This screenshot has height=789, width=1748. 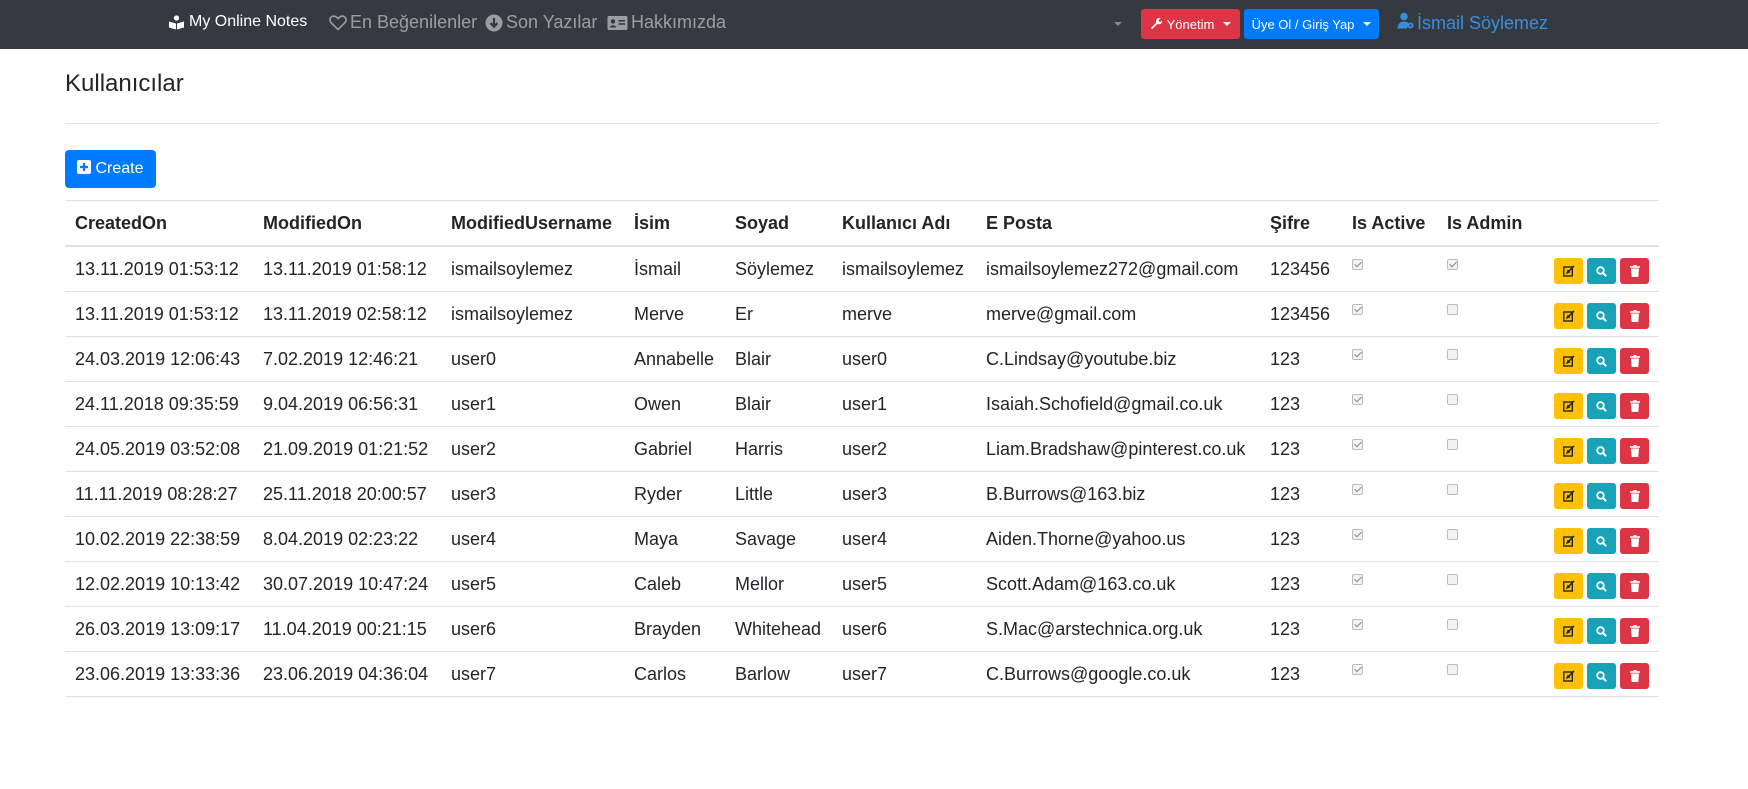 What do you see at coordinates (1483, 22) in the screenshot?
I see `user-profile-label: İsmail Söylemez` at bounding box center [1483, 22].